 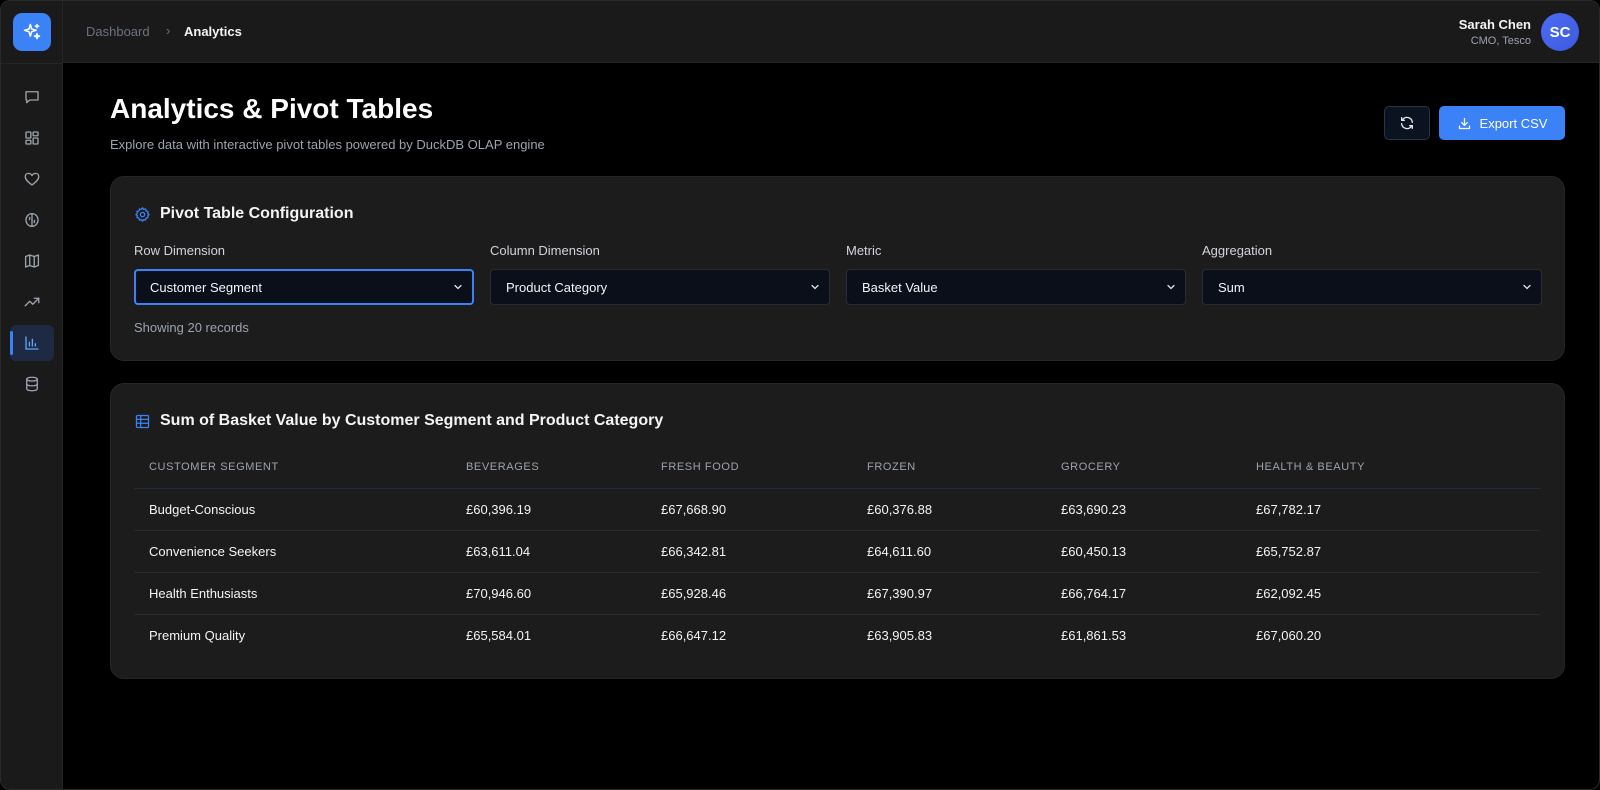 I want to click on table-cell: £60,376.88, so click(x=949, y=509).